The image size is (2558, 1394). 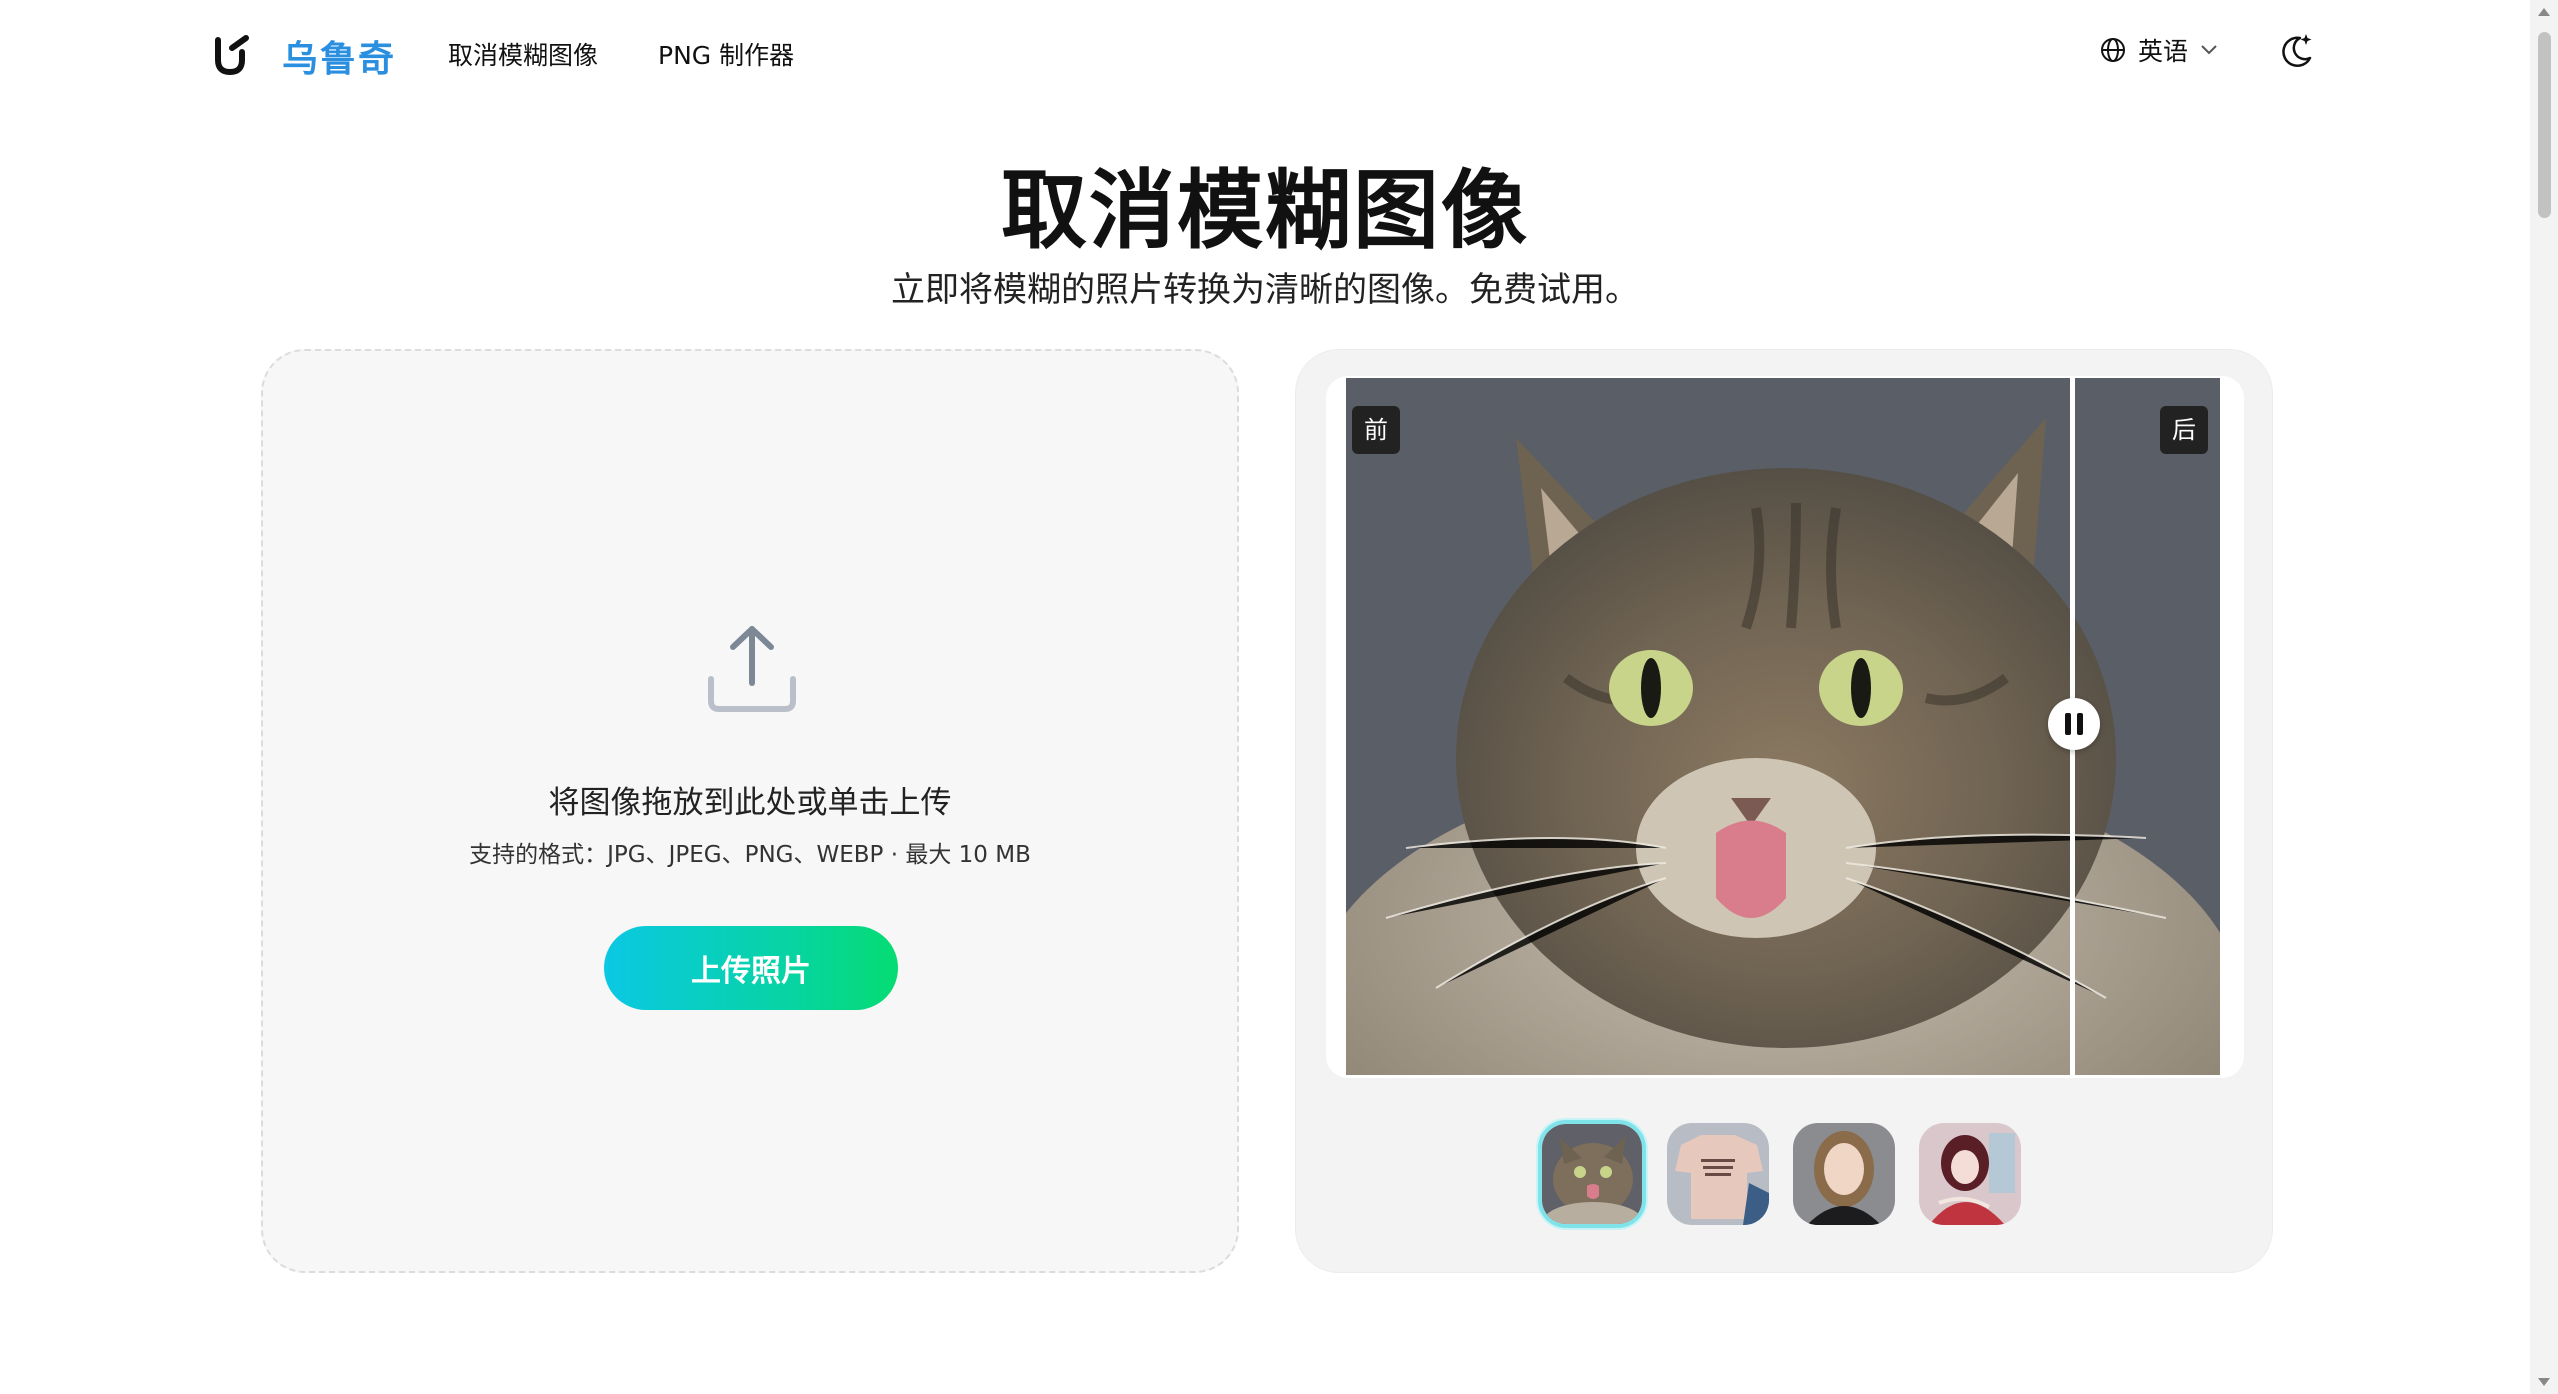 I want to click on supported-formats: 支持的格式：JPG、JPEG、PNG、WEBP · 最大 10 MB, so click(x=750, y=855).